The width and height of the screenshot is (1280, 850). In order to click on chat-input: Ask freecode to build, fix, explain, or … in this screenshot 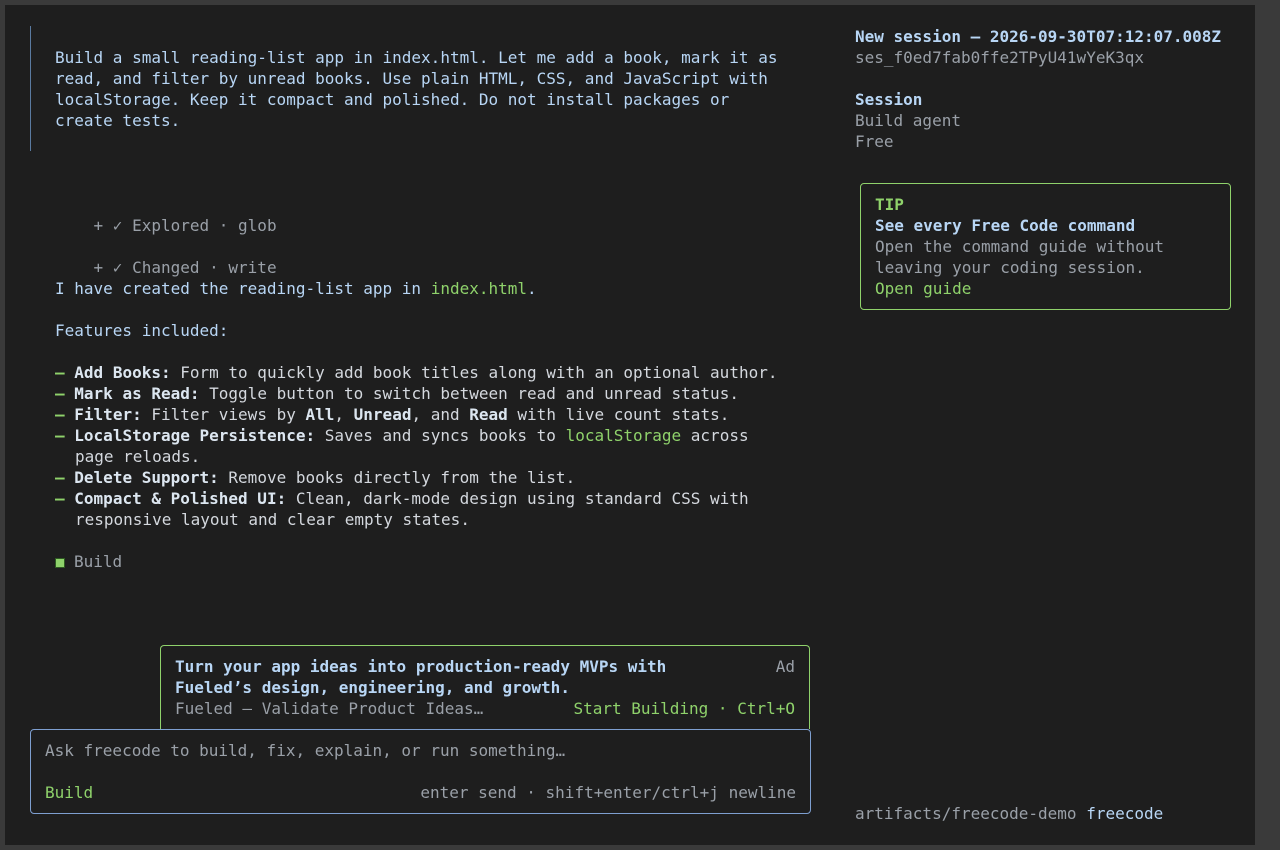, I will do `click(305, 750)`.